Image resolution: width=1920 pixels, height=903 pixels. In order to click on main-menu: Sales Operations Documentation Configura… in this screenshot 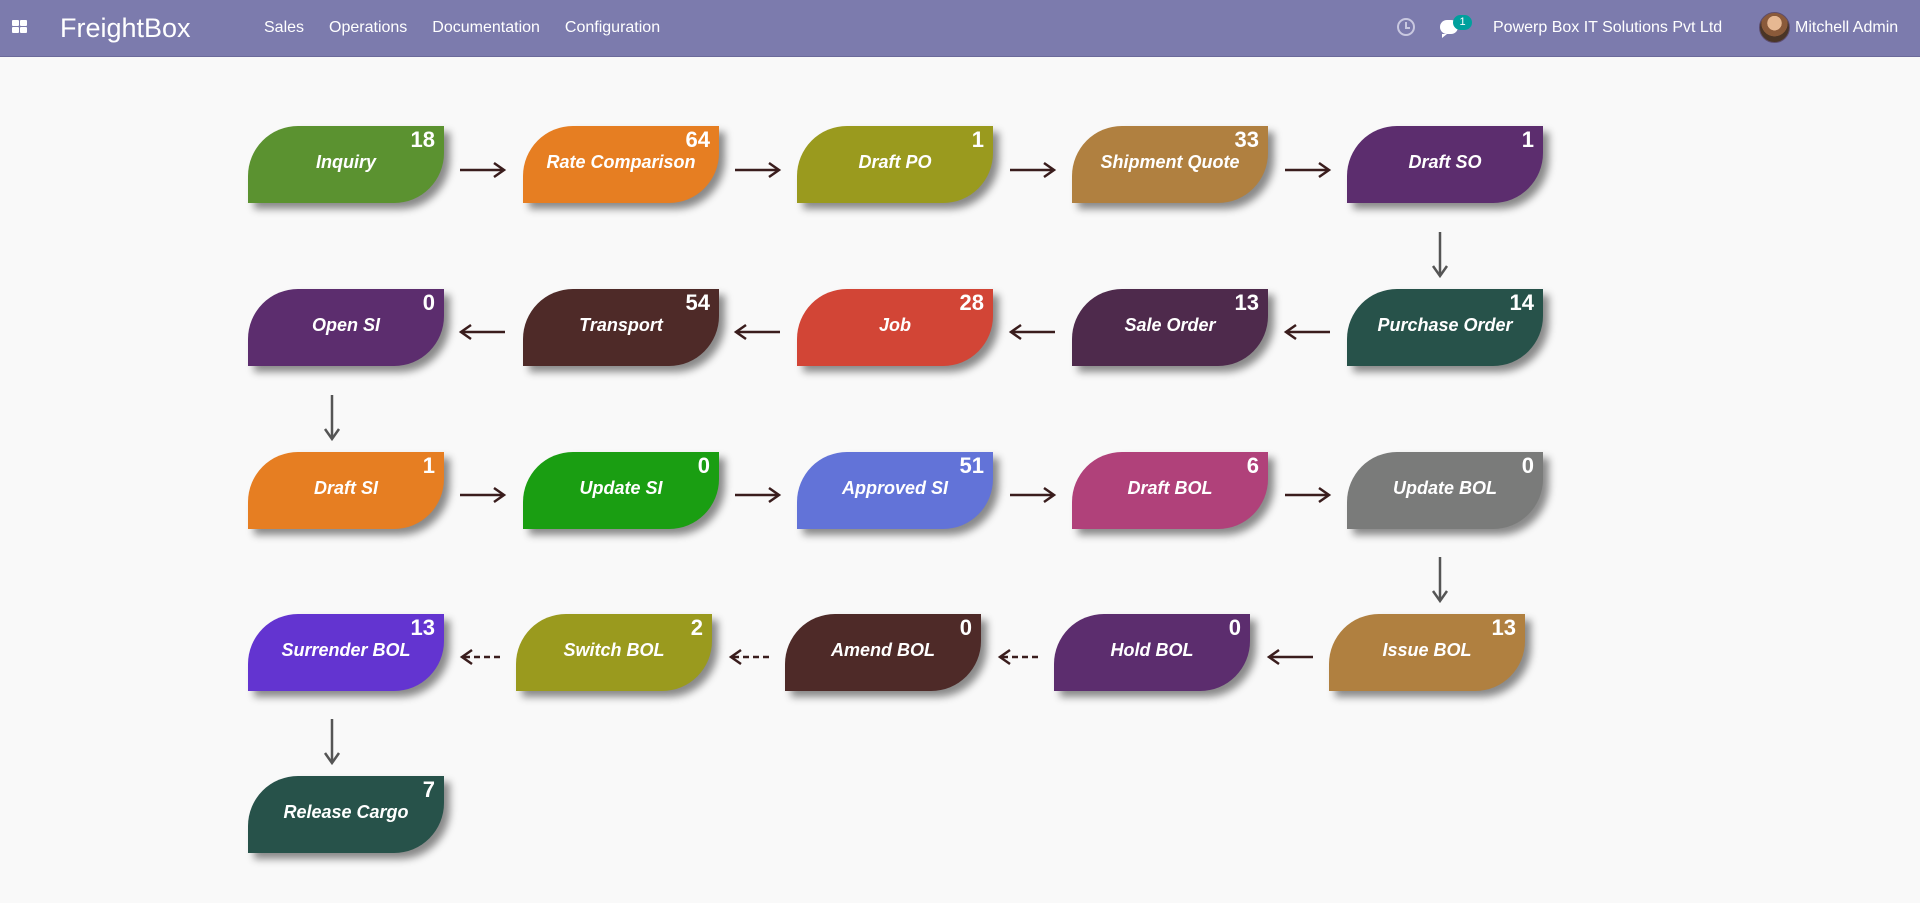, I will do `click(462, 28)`.